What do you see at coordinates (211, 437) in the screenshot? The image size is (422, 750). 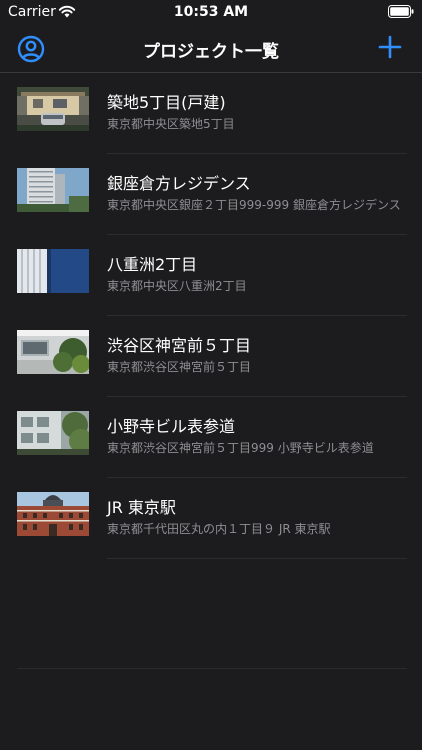 I see `project-row: 小野寺ビル表参道 東京都渋谷区神宮前５丁目999 小野寺ビル表参道` at bounding box center [211, 437].